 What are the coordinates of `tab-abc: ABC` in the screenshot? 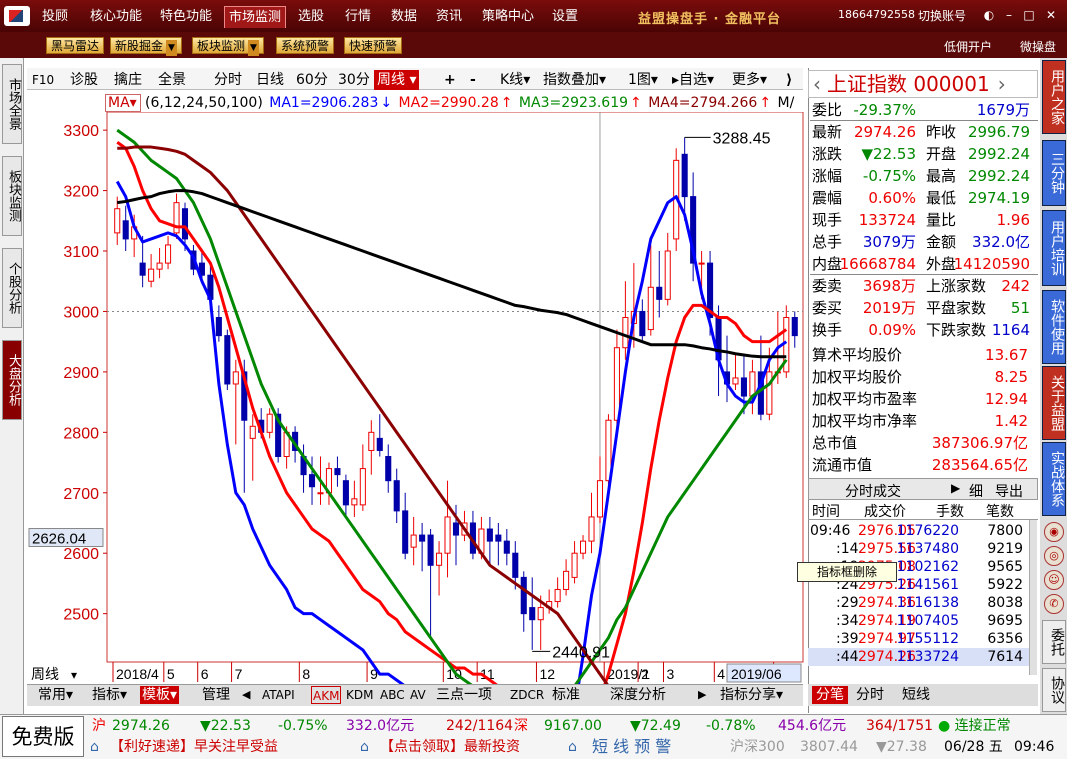 It's located at (392, 695).